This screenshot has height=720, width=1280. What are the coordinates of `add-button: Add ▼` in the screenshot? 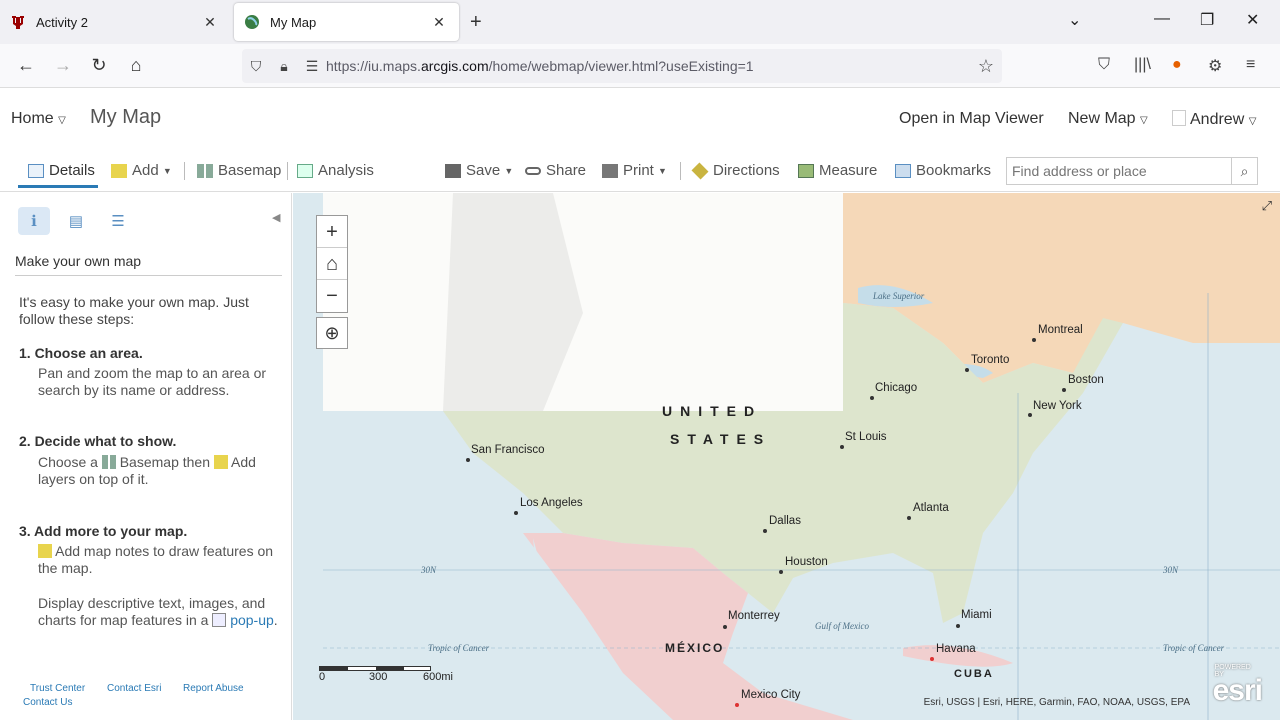 It's located at (141, 170).